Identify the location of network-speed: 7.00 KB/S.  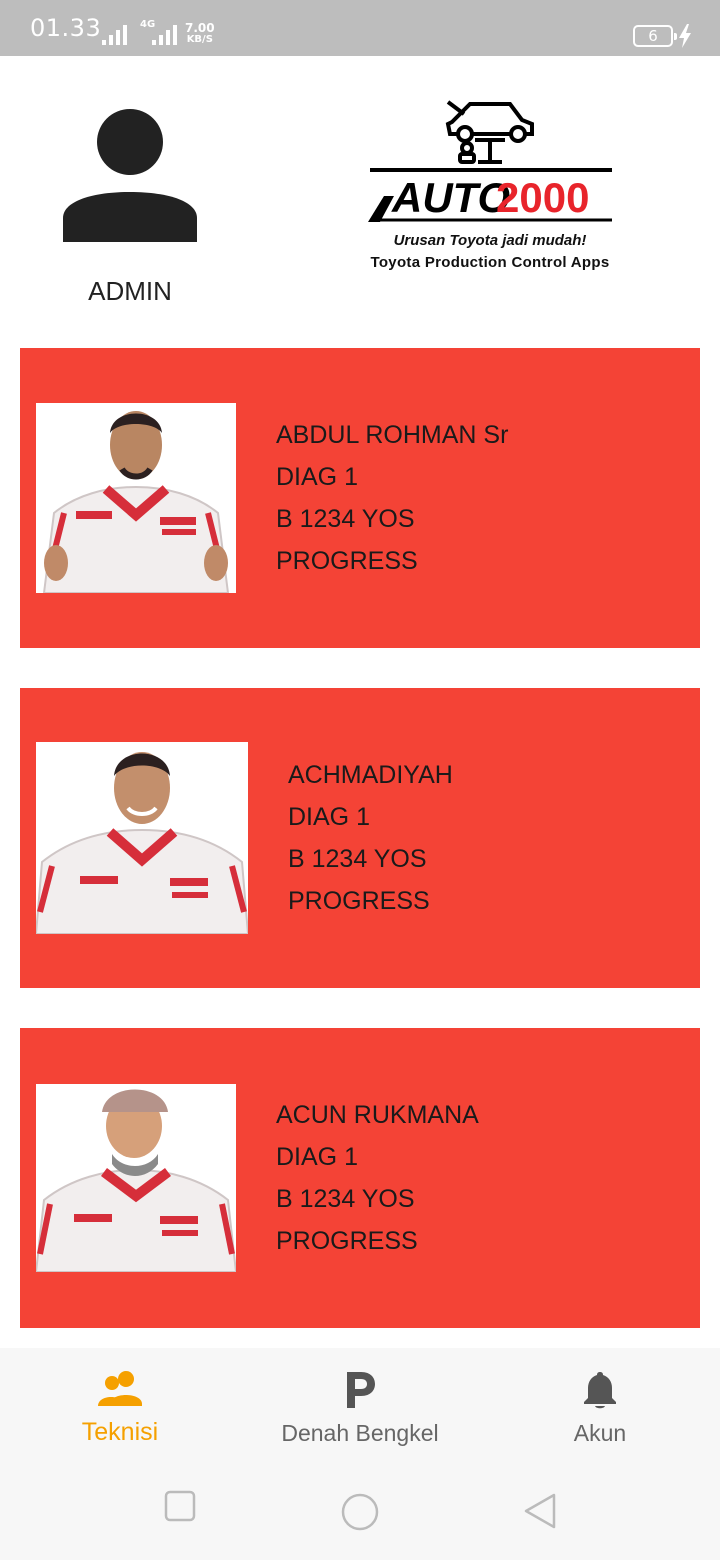
(200, 34).